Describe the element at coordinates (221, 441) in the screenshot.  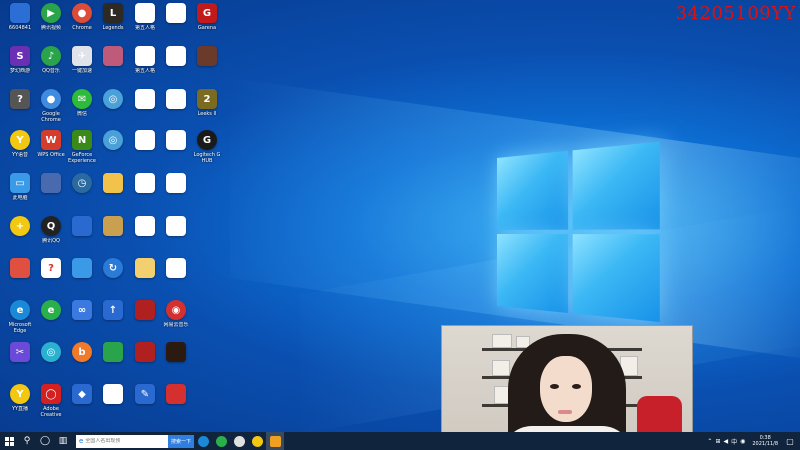
I see `browser-taskbar-icon` at that location.